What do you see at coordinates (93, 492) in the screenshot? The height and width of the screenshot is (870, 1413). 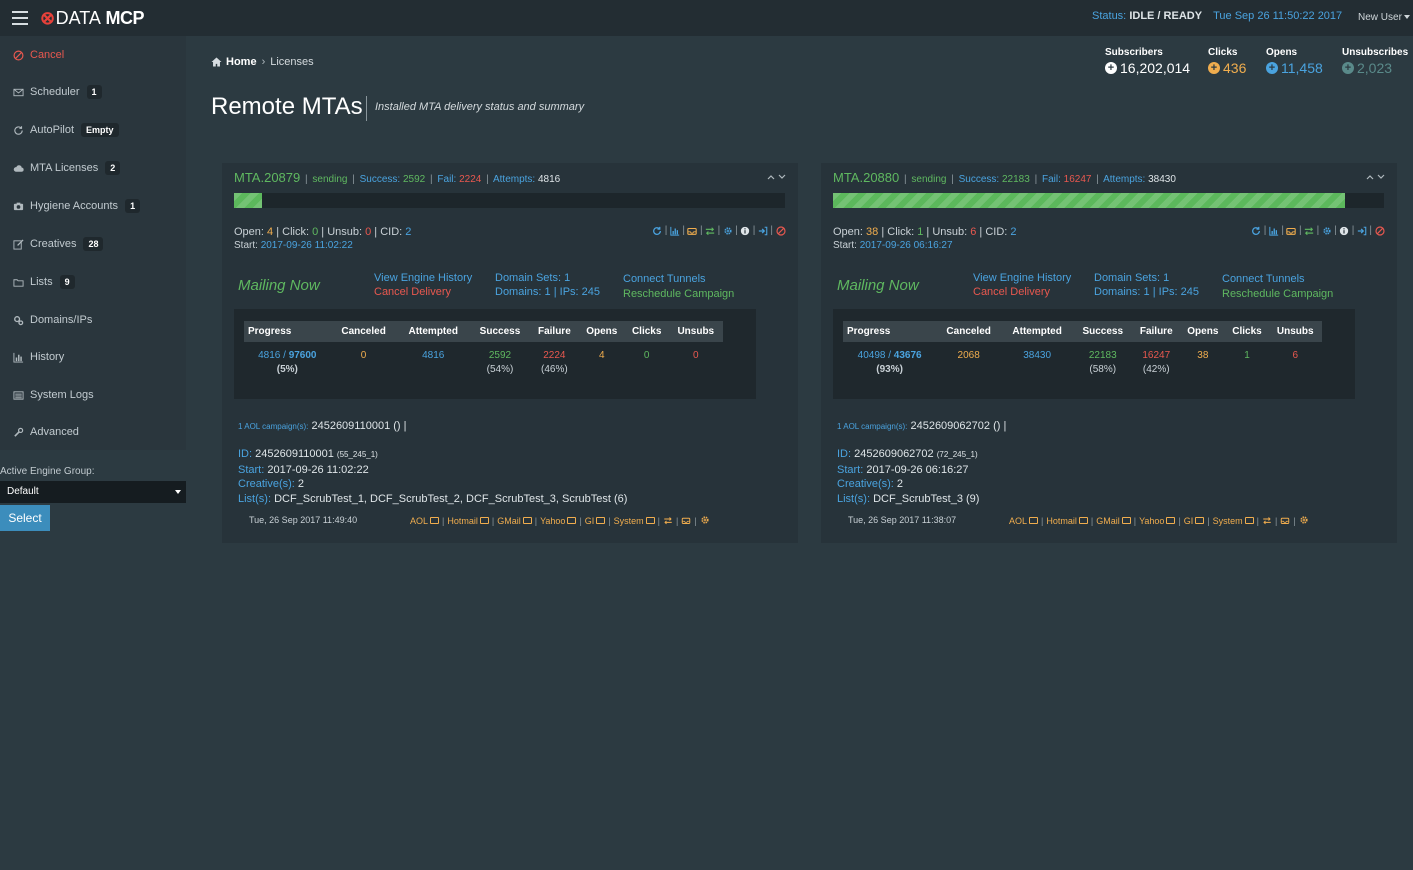 I see `engine-group-select: Default` at bounding box center [93, 492].